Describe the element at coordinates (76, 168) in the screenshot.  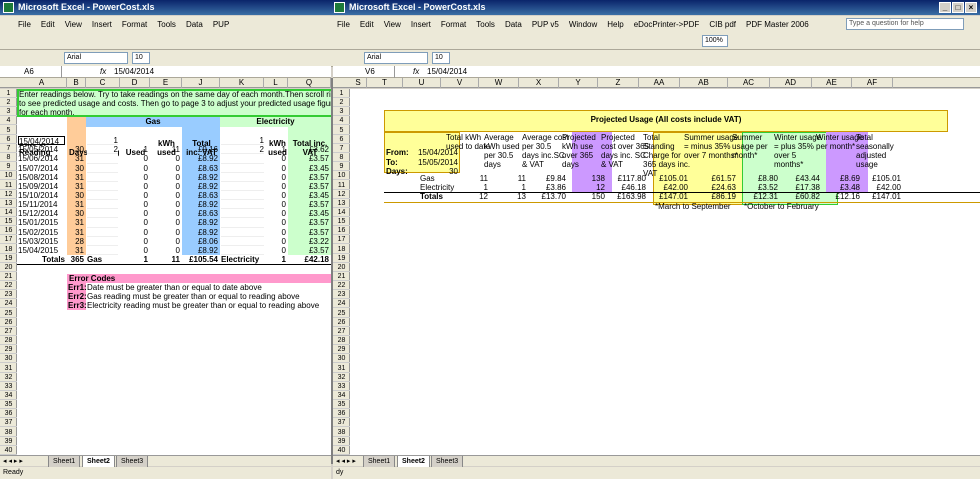
I see `data-cell: 30` at that location.